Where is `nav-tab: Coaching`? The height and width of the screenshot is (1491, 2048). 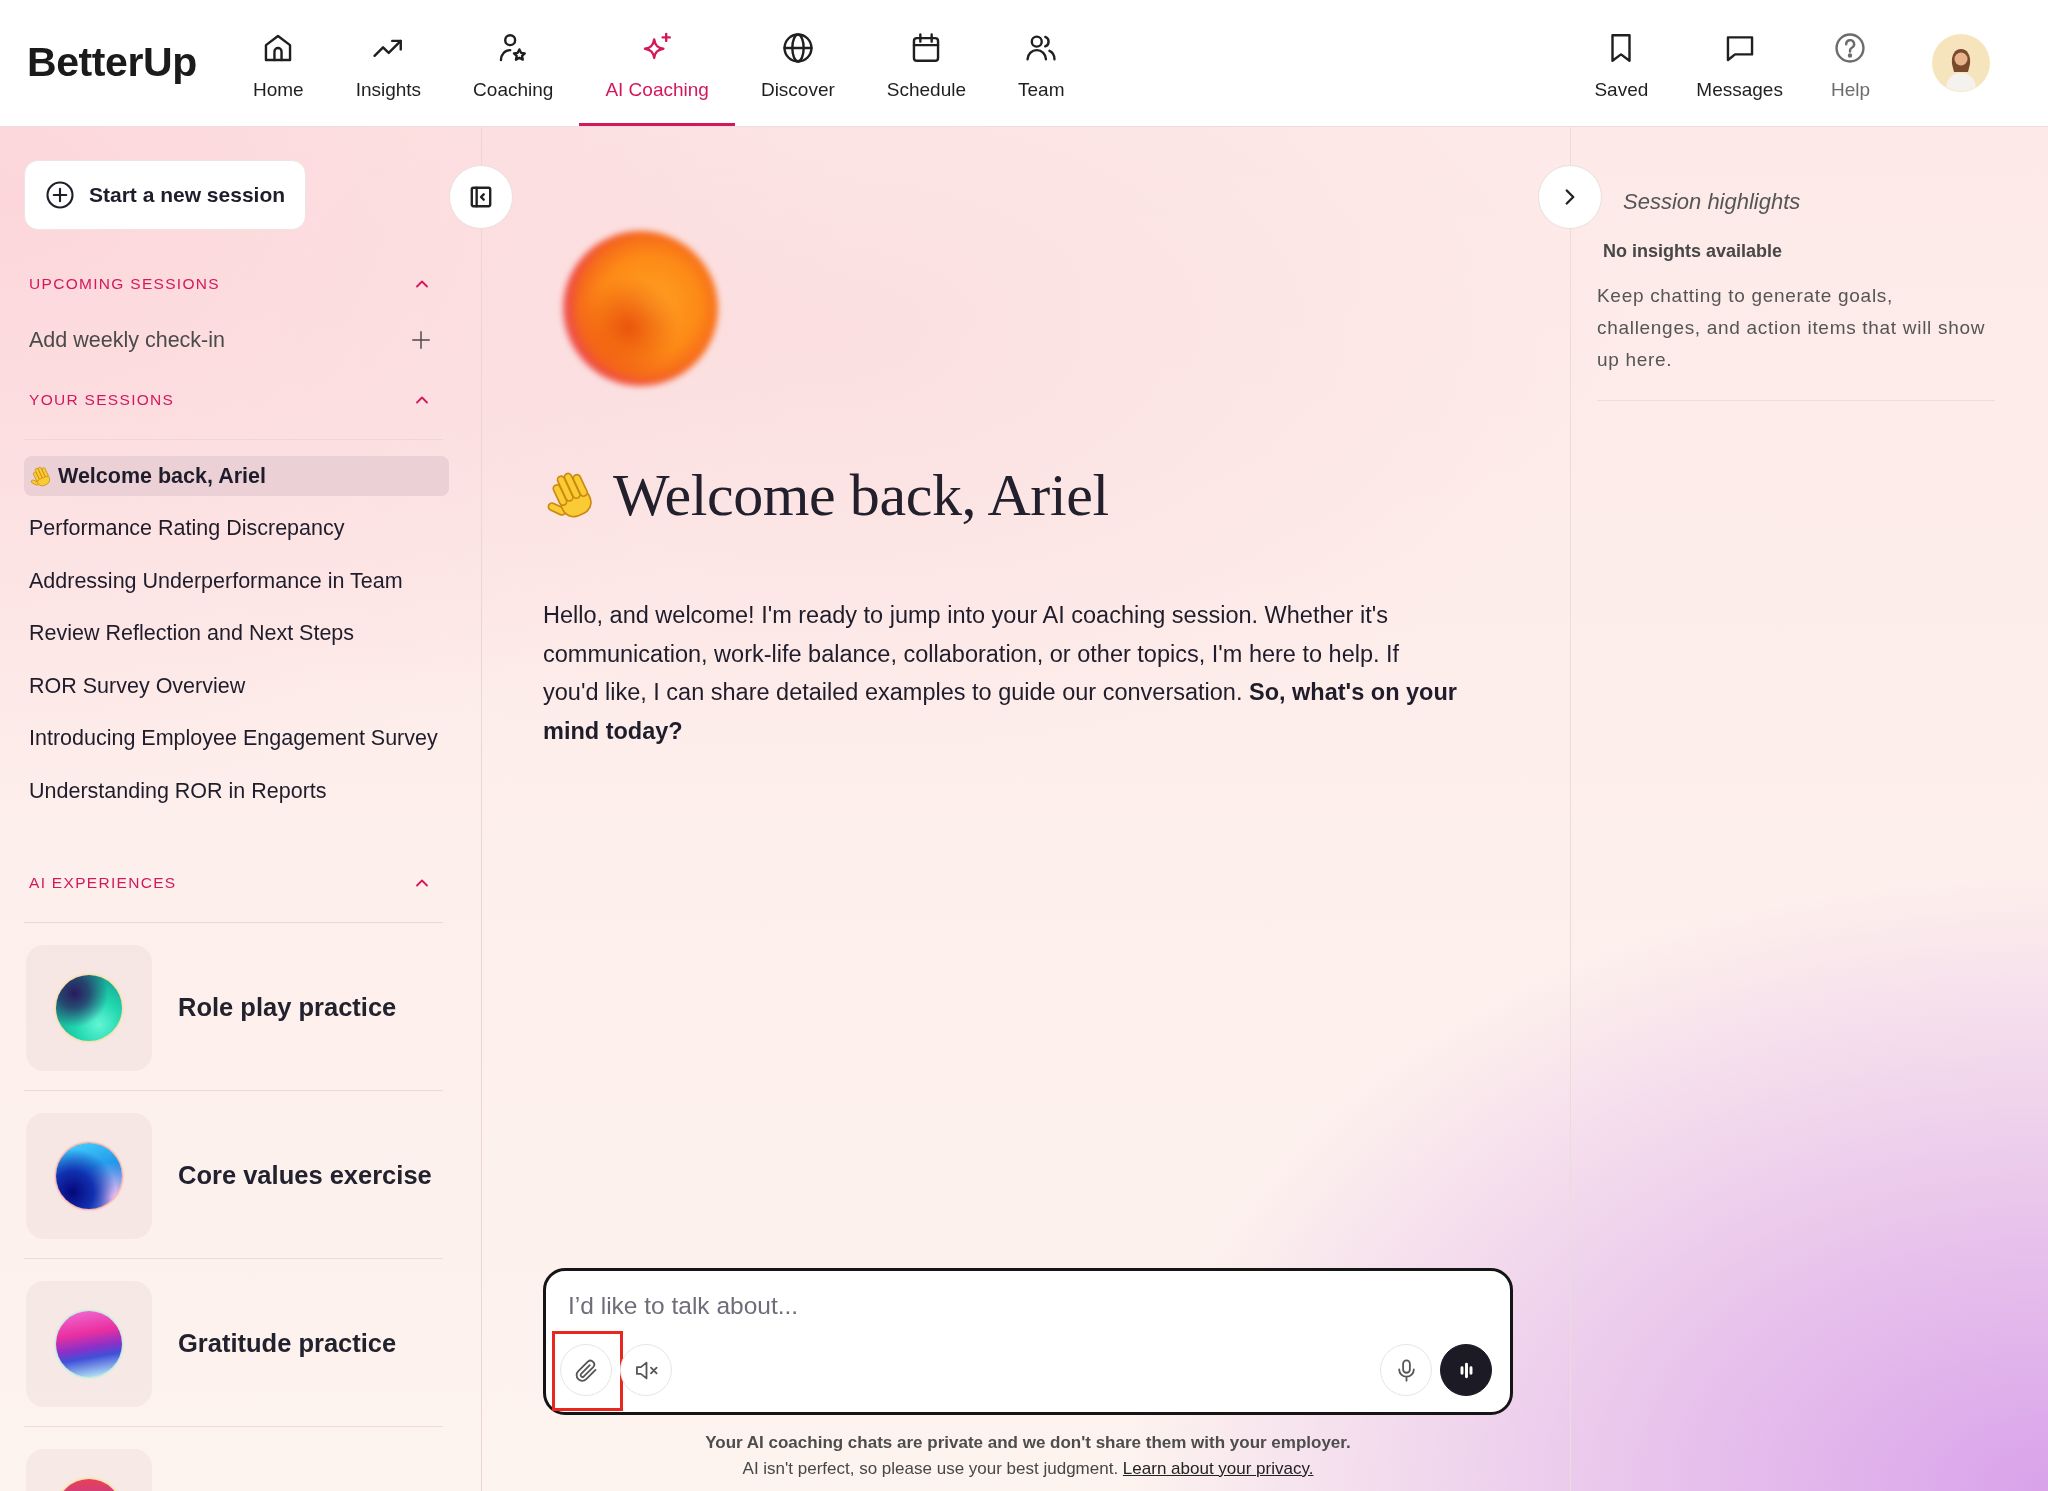 nav-tab: Coaching is located at coordinates (513, 63).